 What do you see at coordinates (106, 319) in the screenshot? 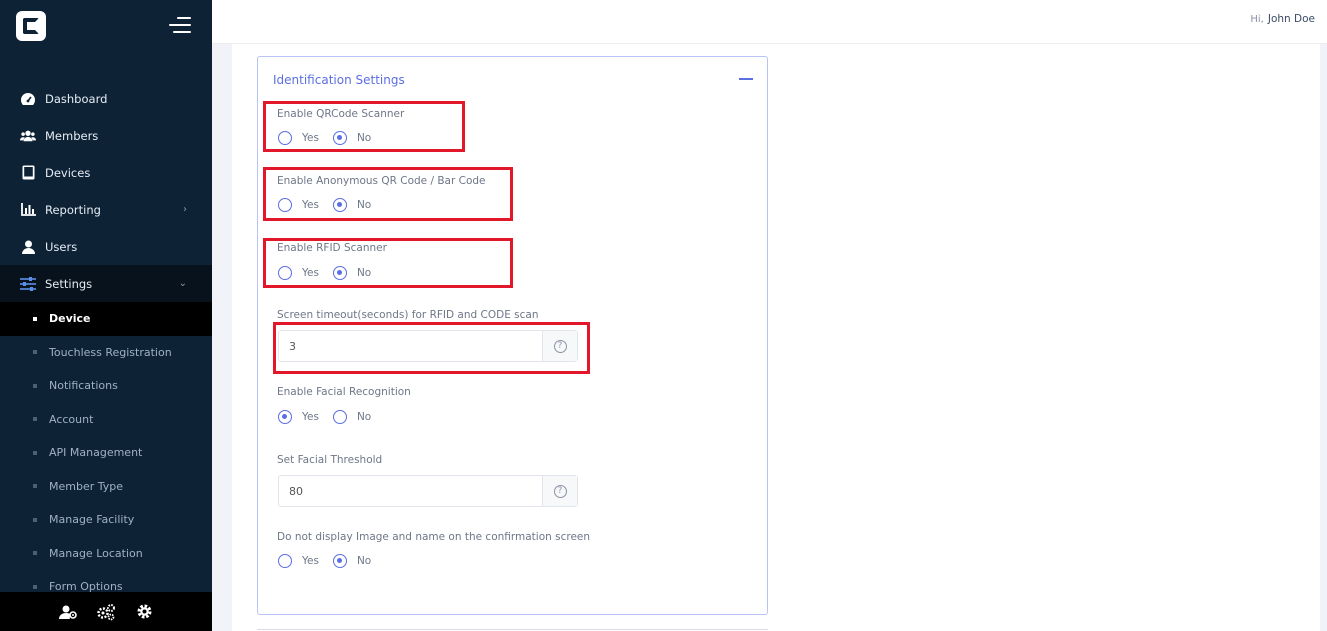
I see `submenu-item-device: Device` at bounding box center [106, 319].